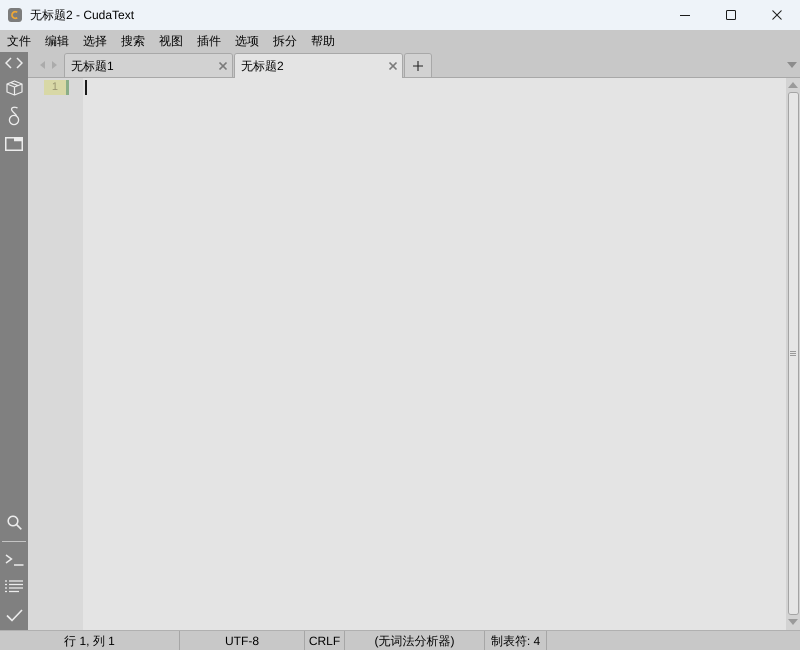  What do you see at coordinates (792, 65) in the screenshot?
I see `dropdown-caret-icon` at bounding box center [792, 65].